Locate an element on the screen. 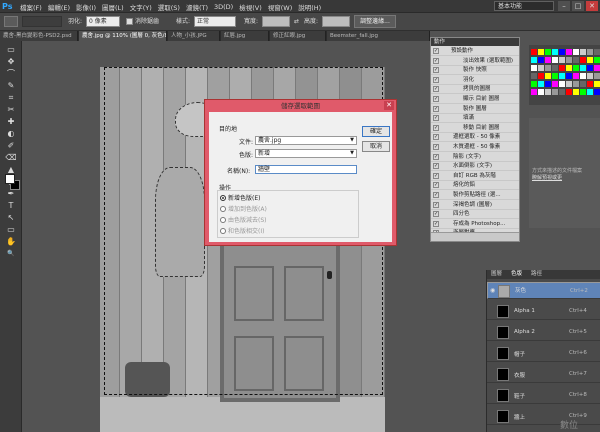  channel-select: 新增 ▼ is located at coordinates (306, 153).